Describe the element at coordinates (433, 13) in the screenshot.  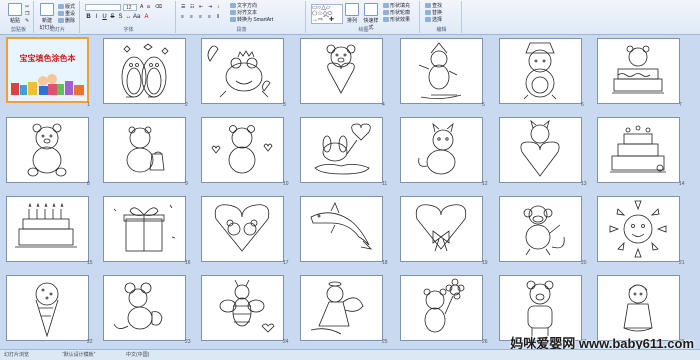
I see `replace-button: 替换` at that location.